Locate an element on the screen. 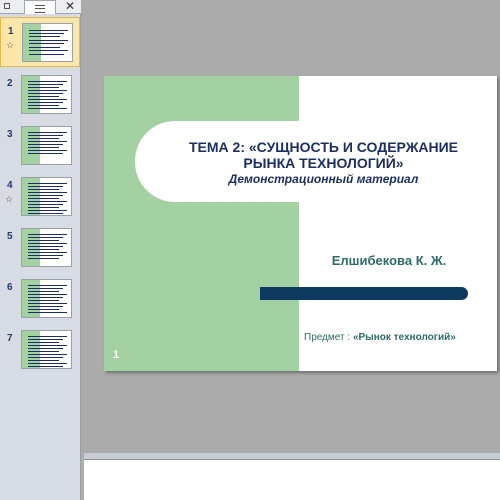 Image resolution: width=500 pixels, height=500 pixels. close-icon: ✕ is located at coordinates (70, 6).